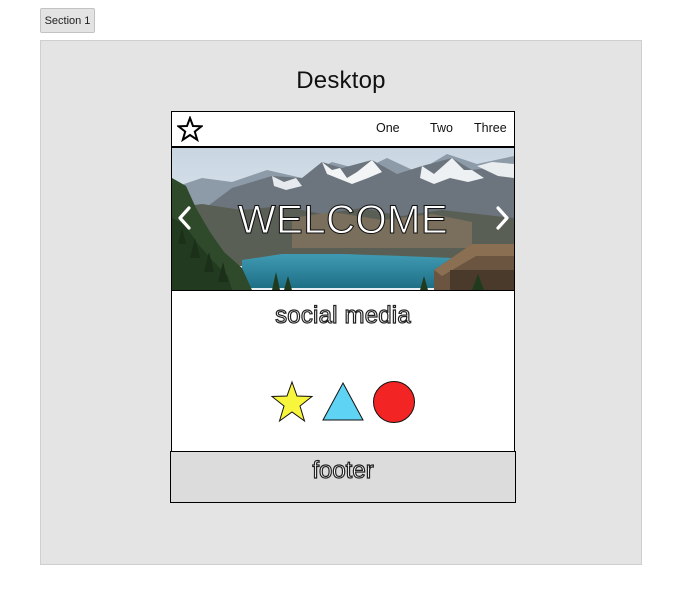 The image size is (682, 605). What do you see at coordinates (388, 128) in the screenshot?
I see `nav-link-one: One` at bounding box center [388, 128].